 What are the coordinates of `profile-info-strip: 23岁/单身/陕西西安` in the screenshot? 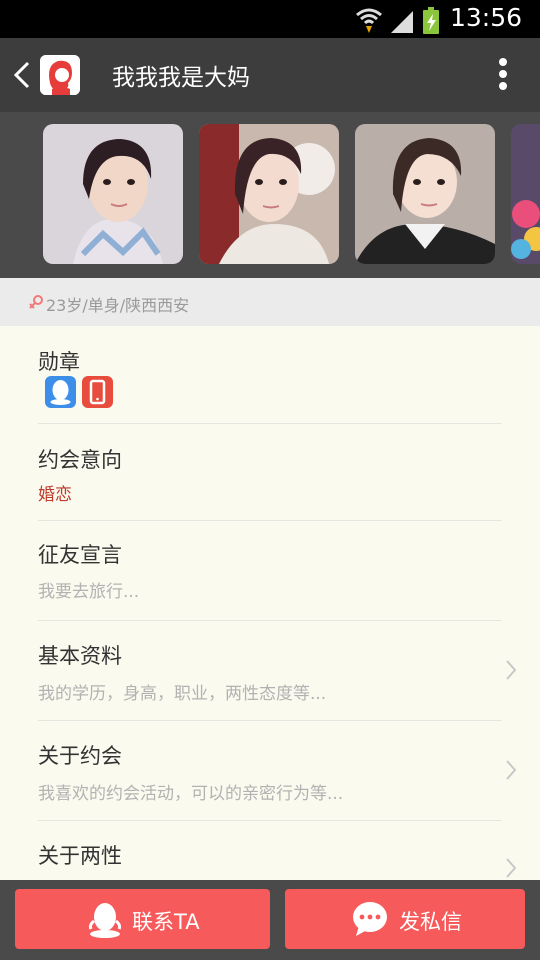 It's located at (270, 302).